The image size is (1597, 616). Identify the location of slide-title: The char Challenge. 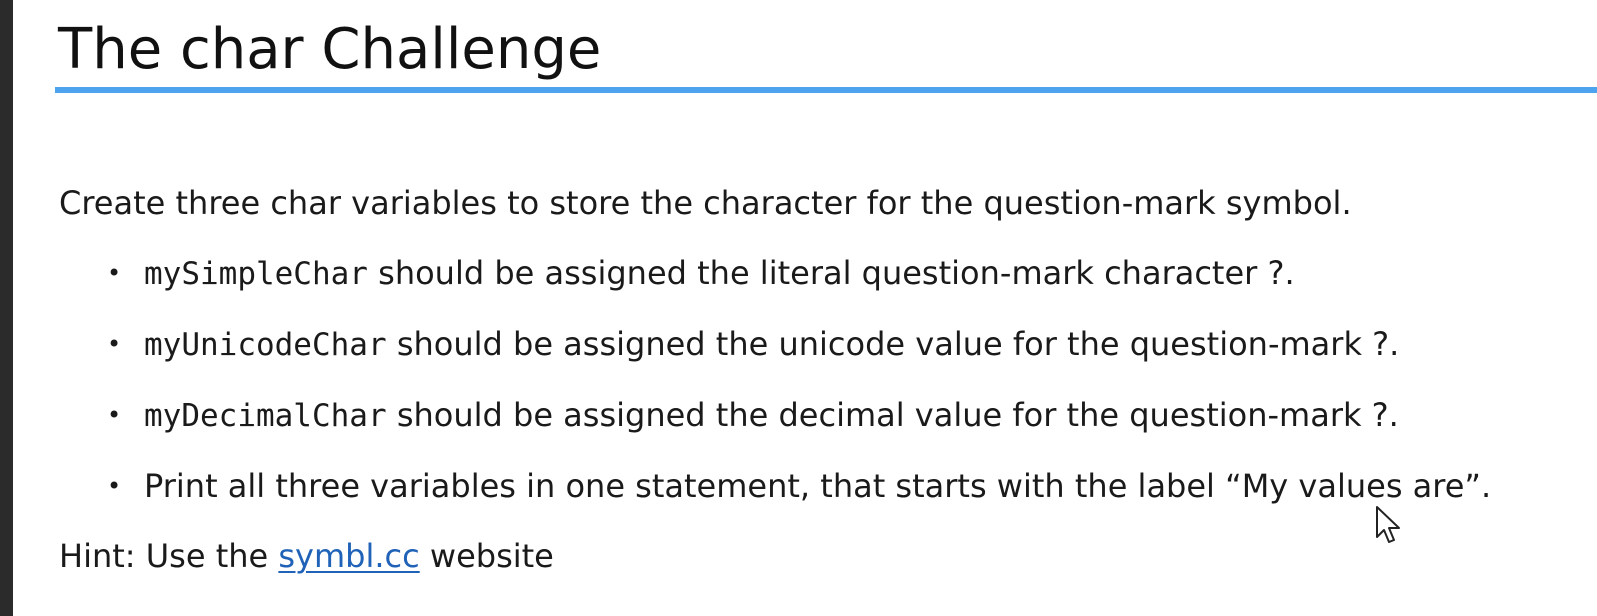
(330, 49).